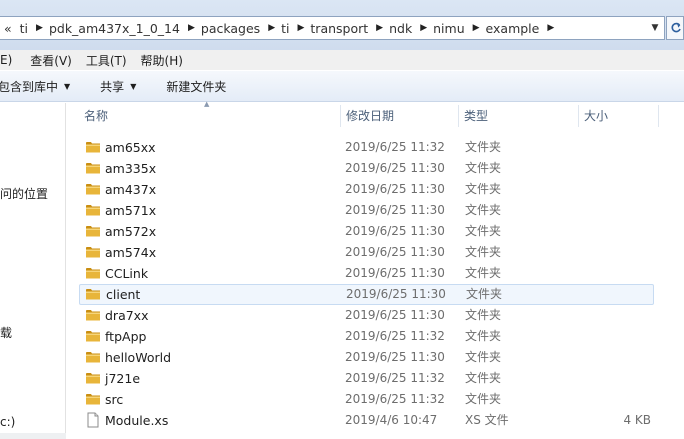 This screenshot has height=439, width=684. What do you see at coordinates (655, 28) in the screenshot?
I see `address-history-dropdown-icon: ▼` at bounding box center [655, 28].